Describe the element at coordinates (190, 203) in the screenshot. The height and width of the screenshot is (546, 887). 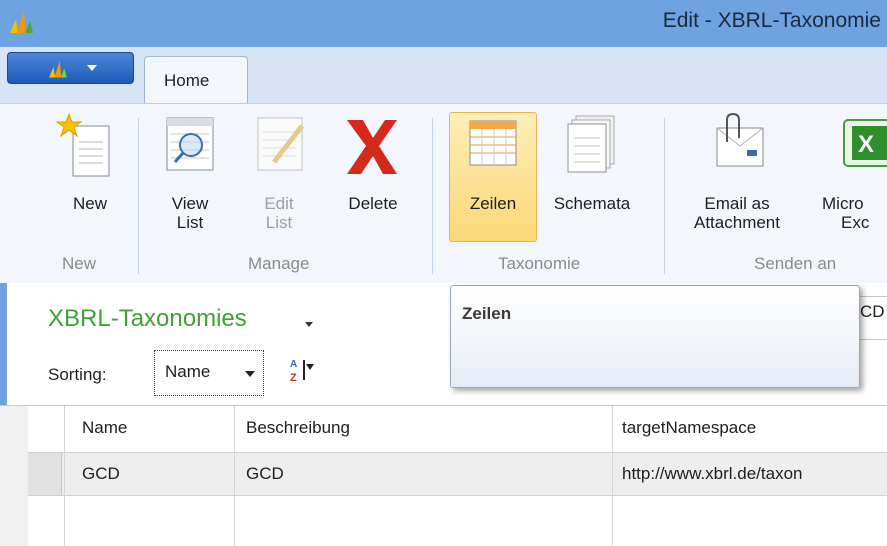
I see `view-list-label-line1: View` at that location.